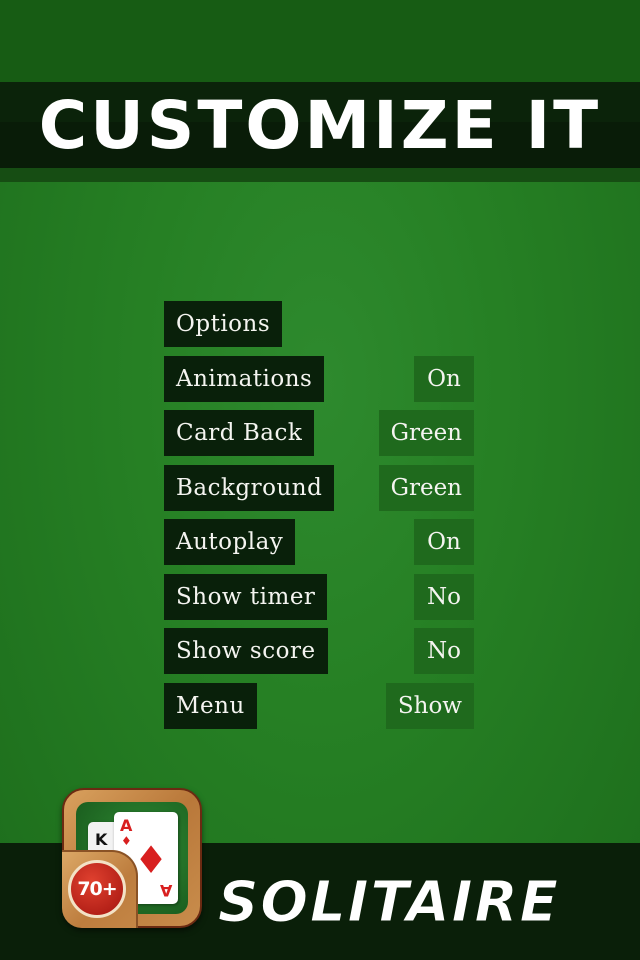 Image resolution: width=640 pixels, height=960 pixels. What do you see at coordinates (319, 542) in the screenshot?
I see `option-autoplay: Autoplay On` at bounding box center [319, 542].